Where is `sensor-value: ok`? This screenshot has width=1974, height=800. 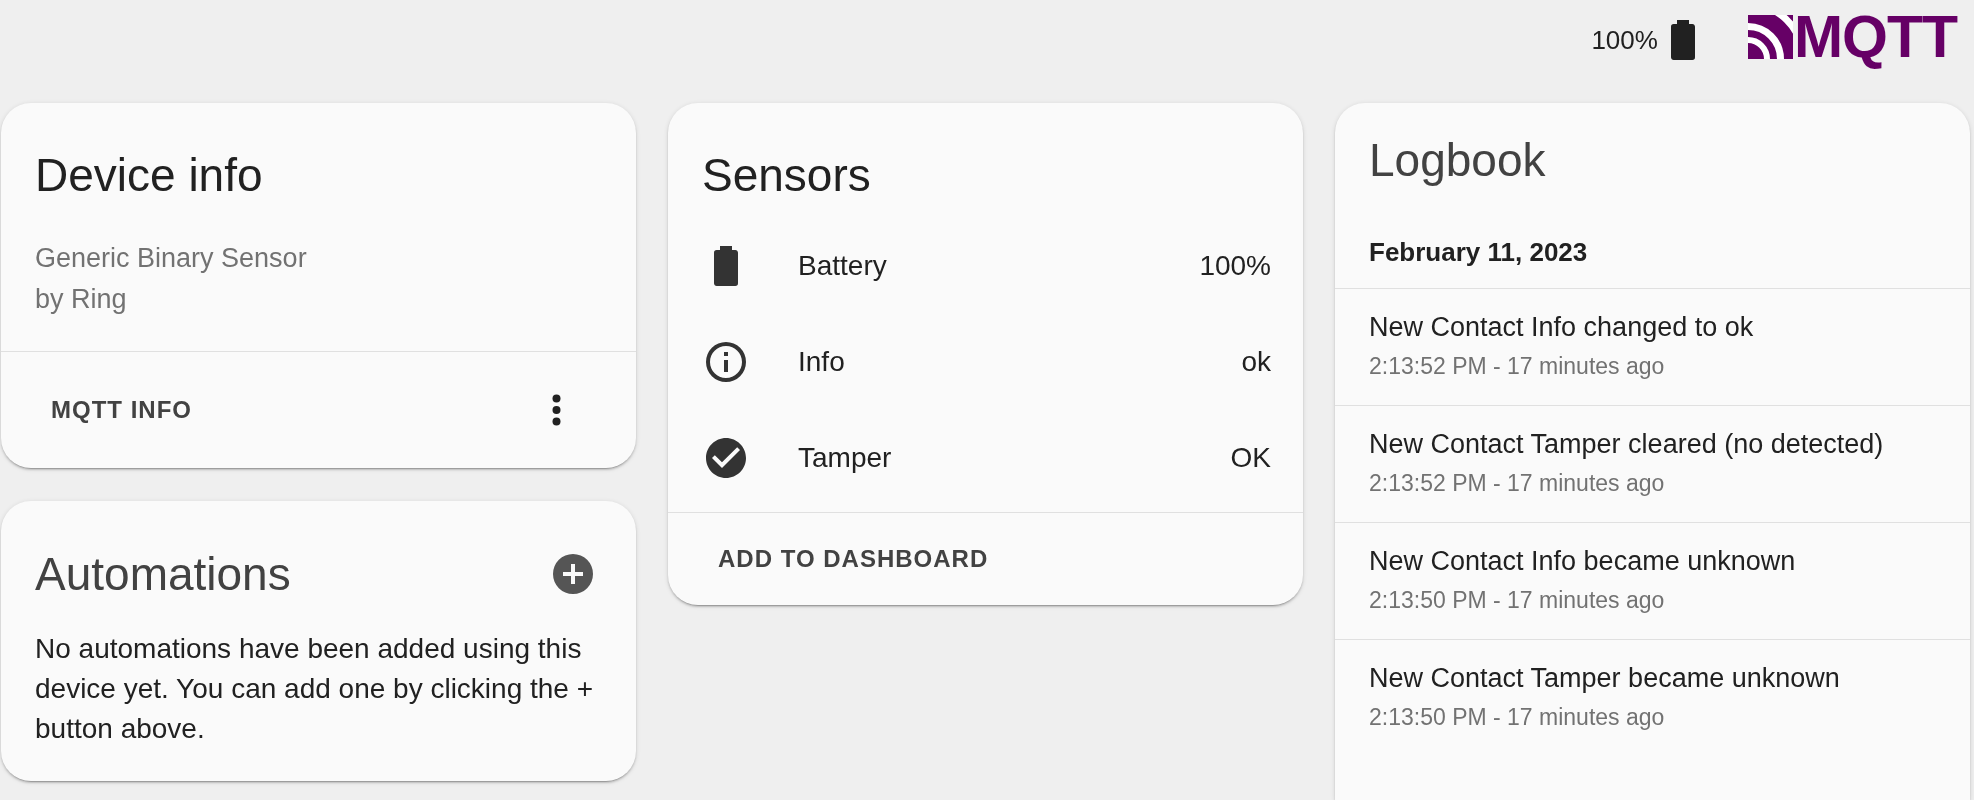 sensor-value: ok is located at coordinates (1256, 362).